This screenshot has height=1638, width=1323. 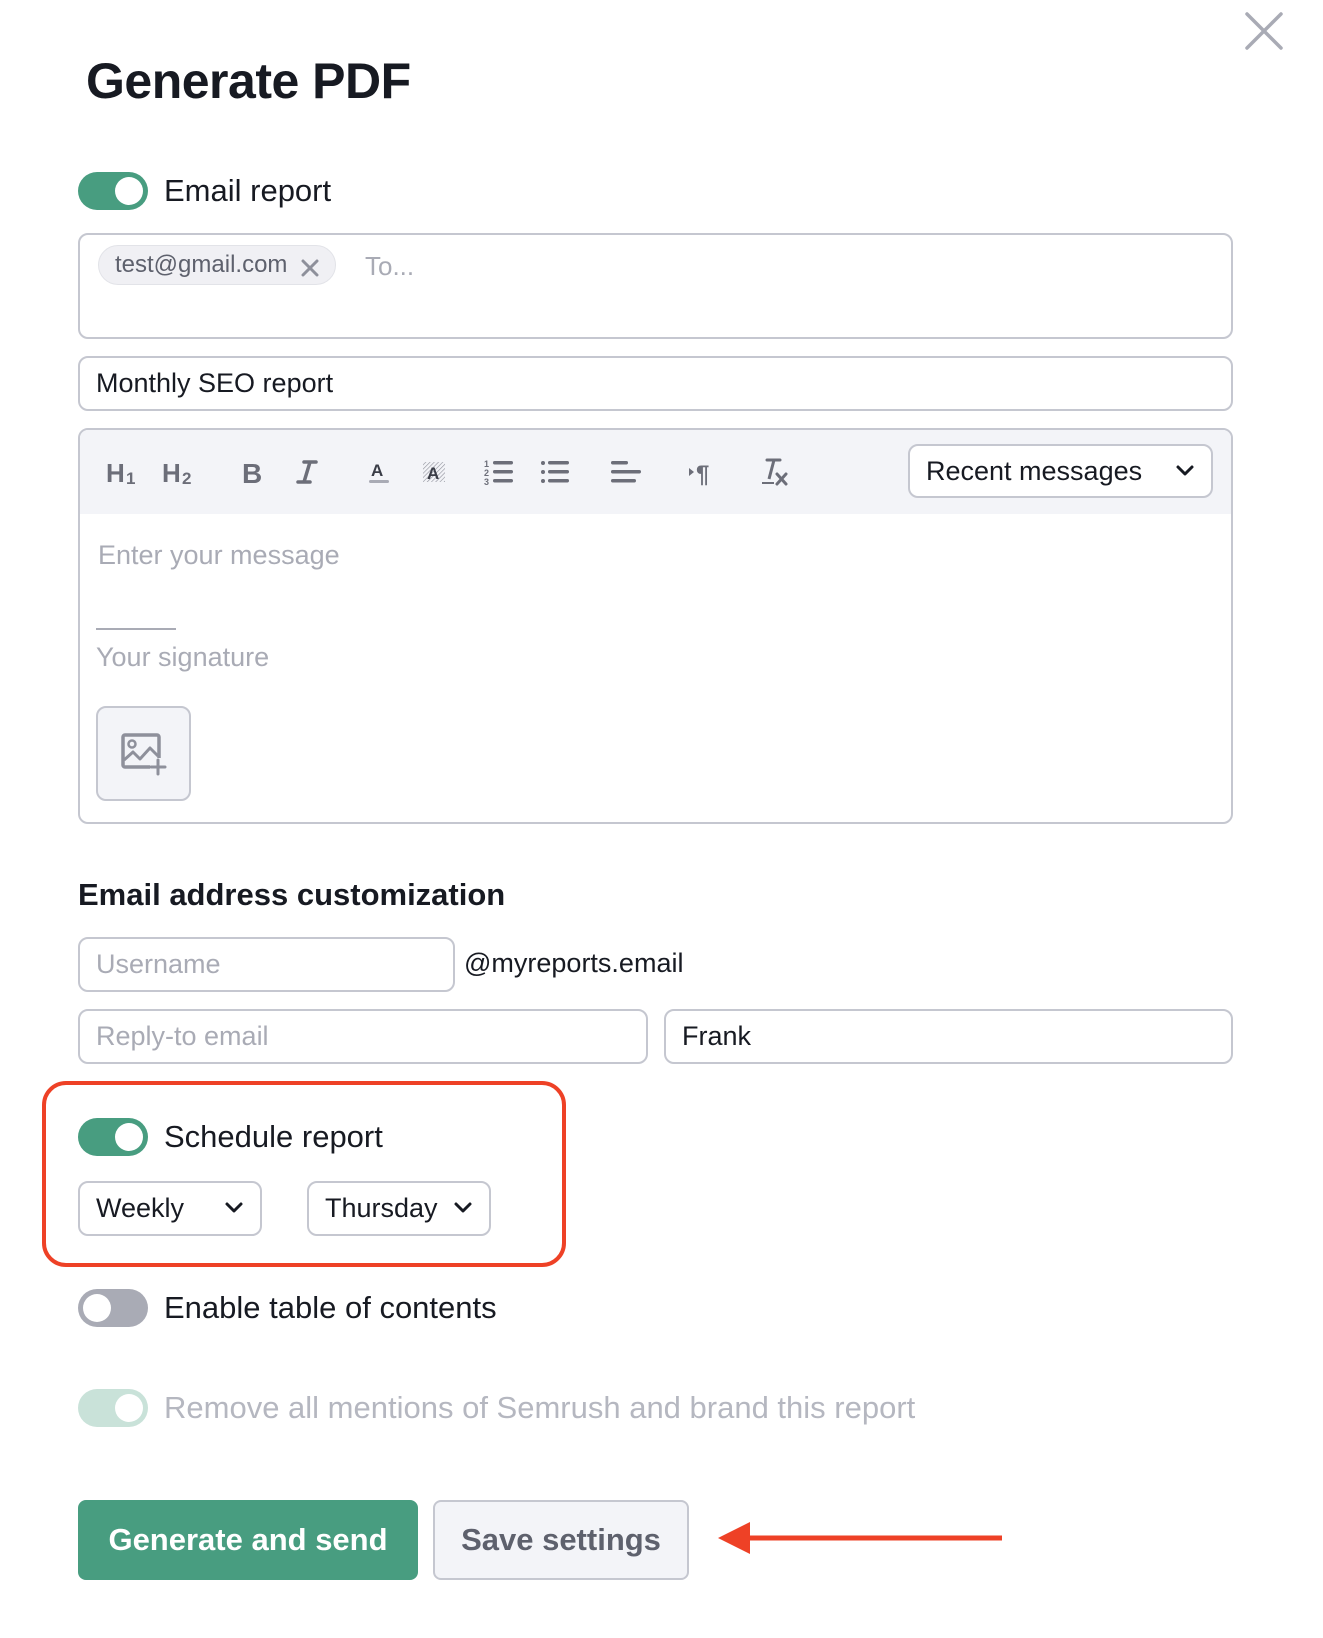 I want to click on bold-icon: B, so click(x=252, y=472).